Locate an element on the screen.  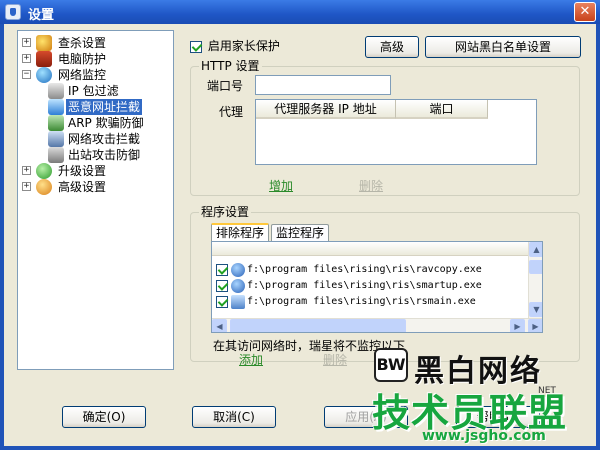
ip-filter-icon is located at coordinates (56, 91).